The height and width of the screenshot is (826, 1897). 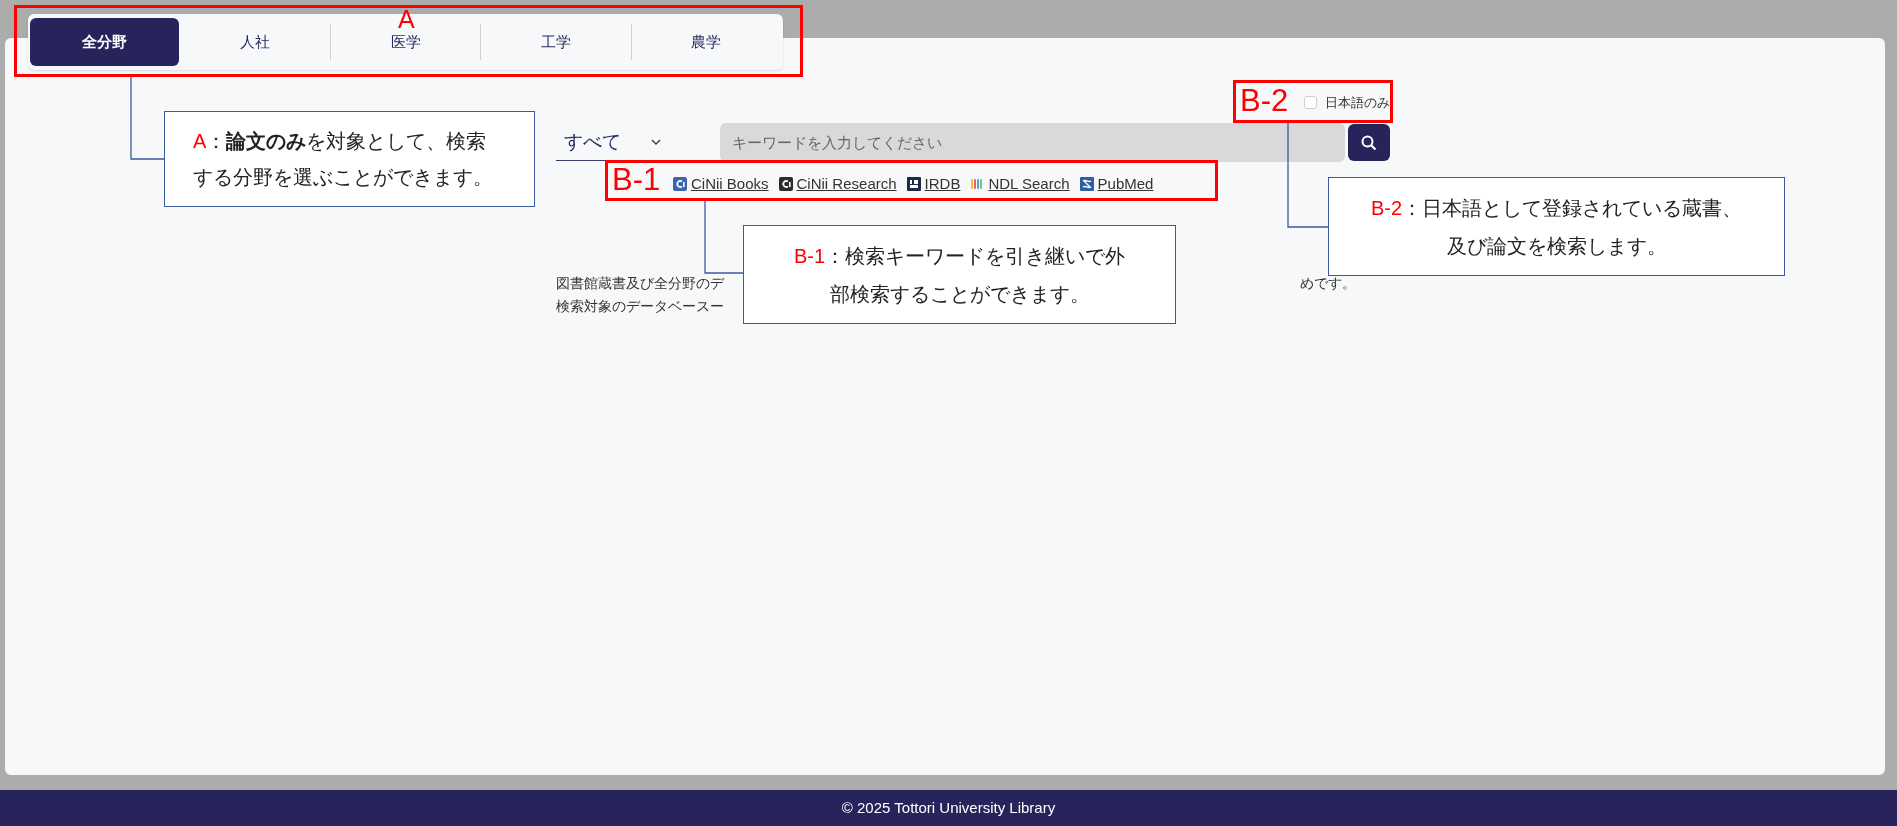 I want to click on external-link: NDL Search, so click(x=1029, y=184).